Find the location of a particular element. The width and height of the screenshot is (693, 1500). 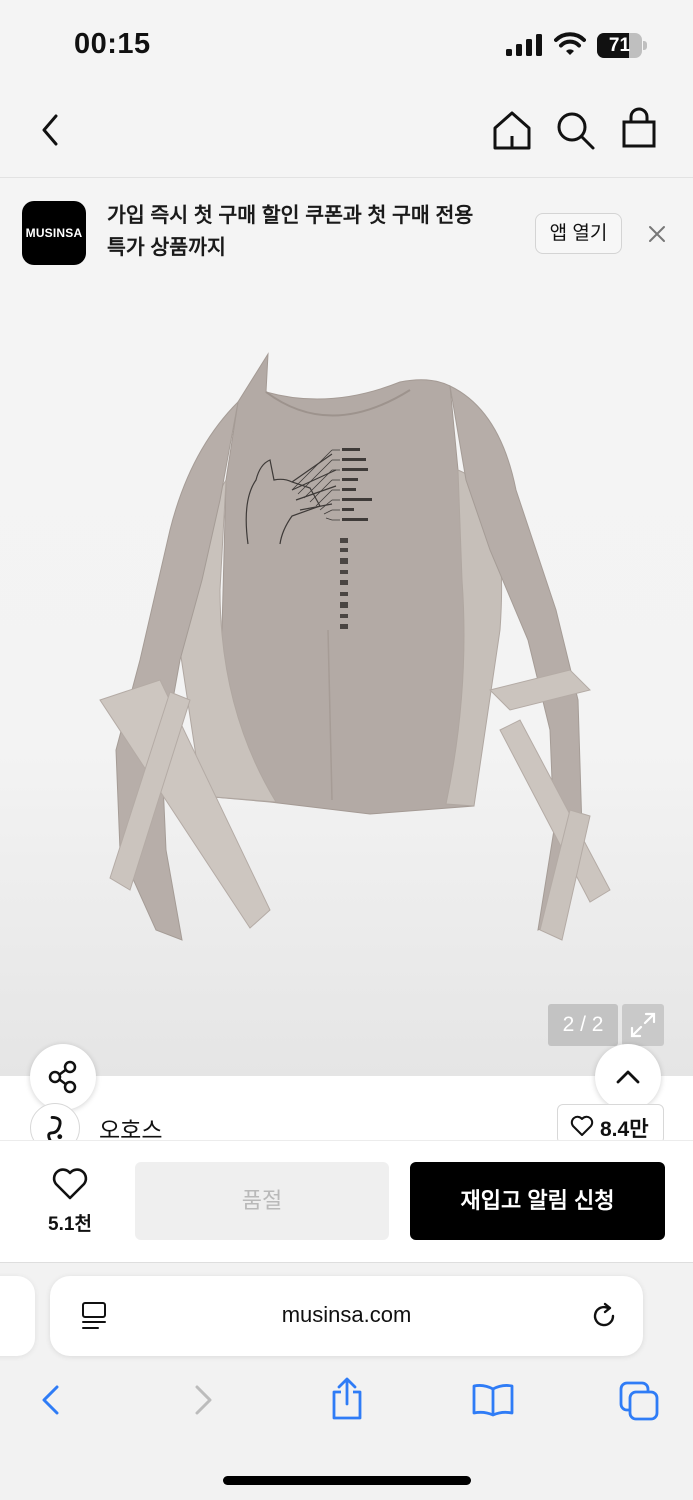

browser-back-icon is located at coordinates (52, 1400).